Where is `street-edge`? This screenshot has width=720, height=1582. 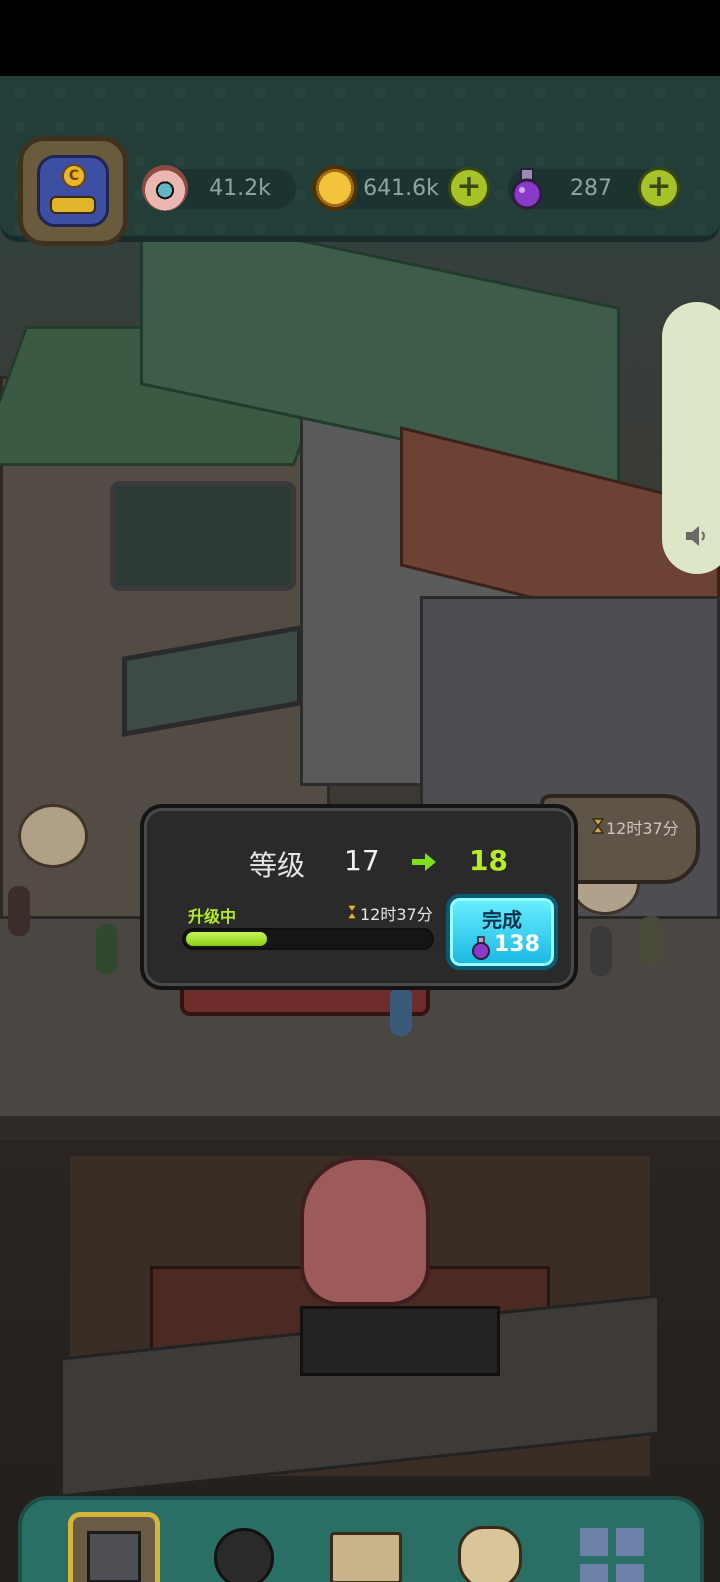 street-edge is located at coordinates (360, 1128).